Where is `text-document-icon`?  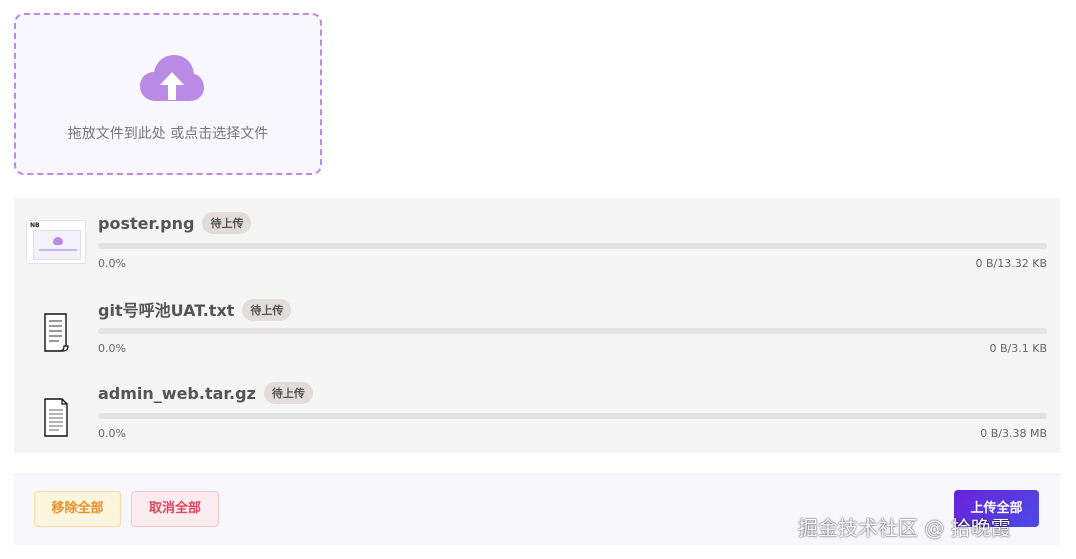 text-document-icon is located at coordinates (56, 332).